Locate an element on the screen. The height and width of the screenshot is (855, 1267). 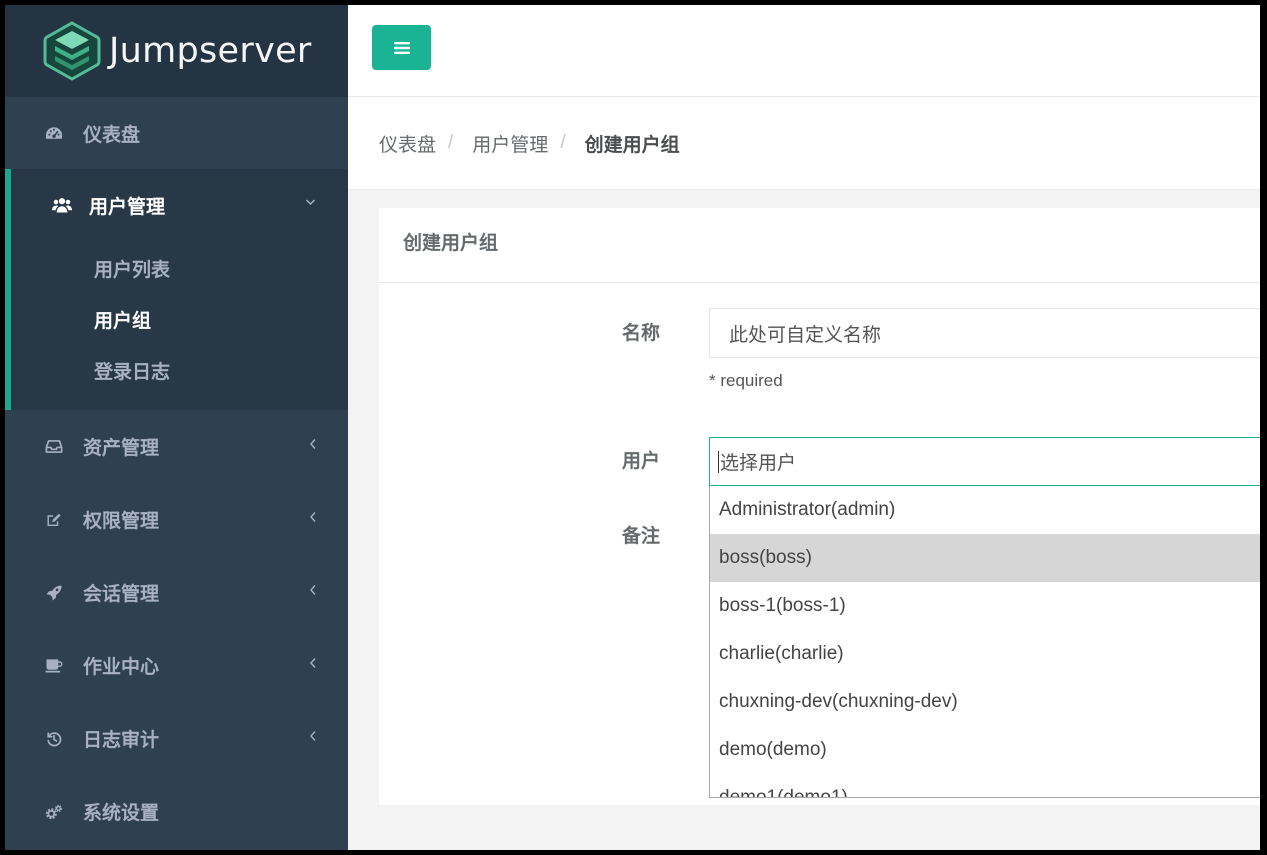
sidebar-item-audit-logs: 日志审计 is located at coordinates (176, 738).